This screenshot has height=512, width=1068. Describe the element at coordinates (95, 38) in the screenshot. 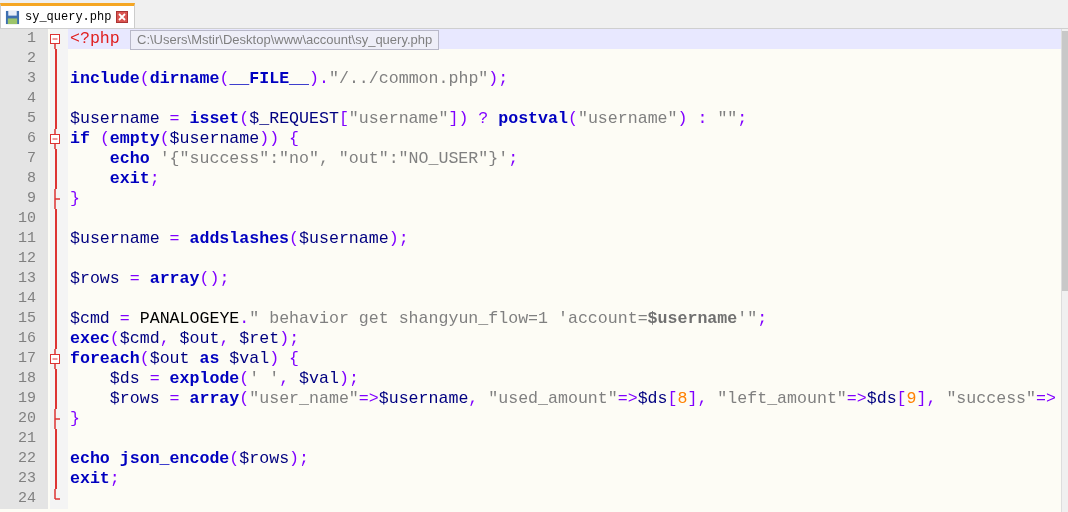

I see `code-line: <?php` at that location.